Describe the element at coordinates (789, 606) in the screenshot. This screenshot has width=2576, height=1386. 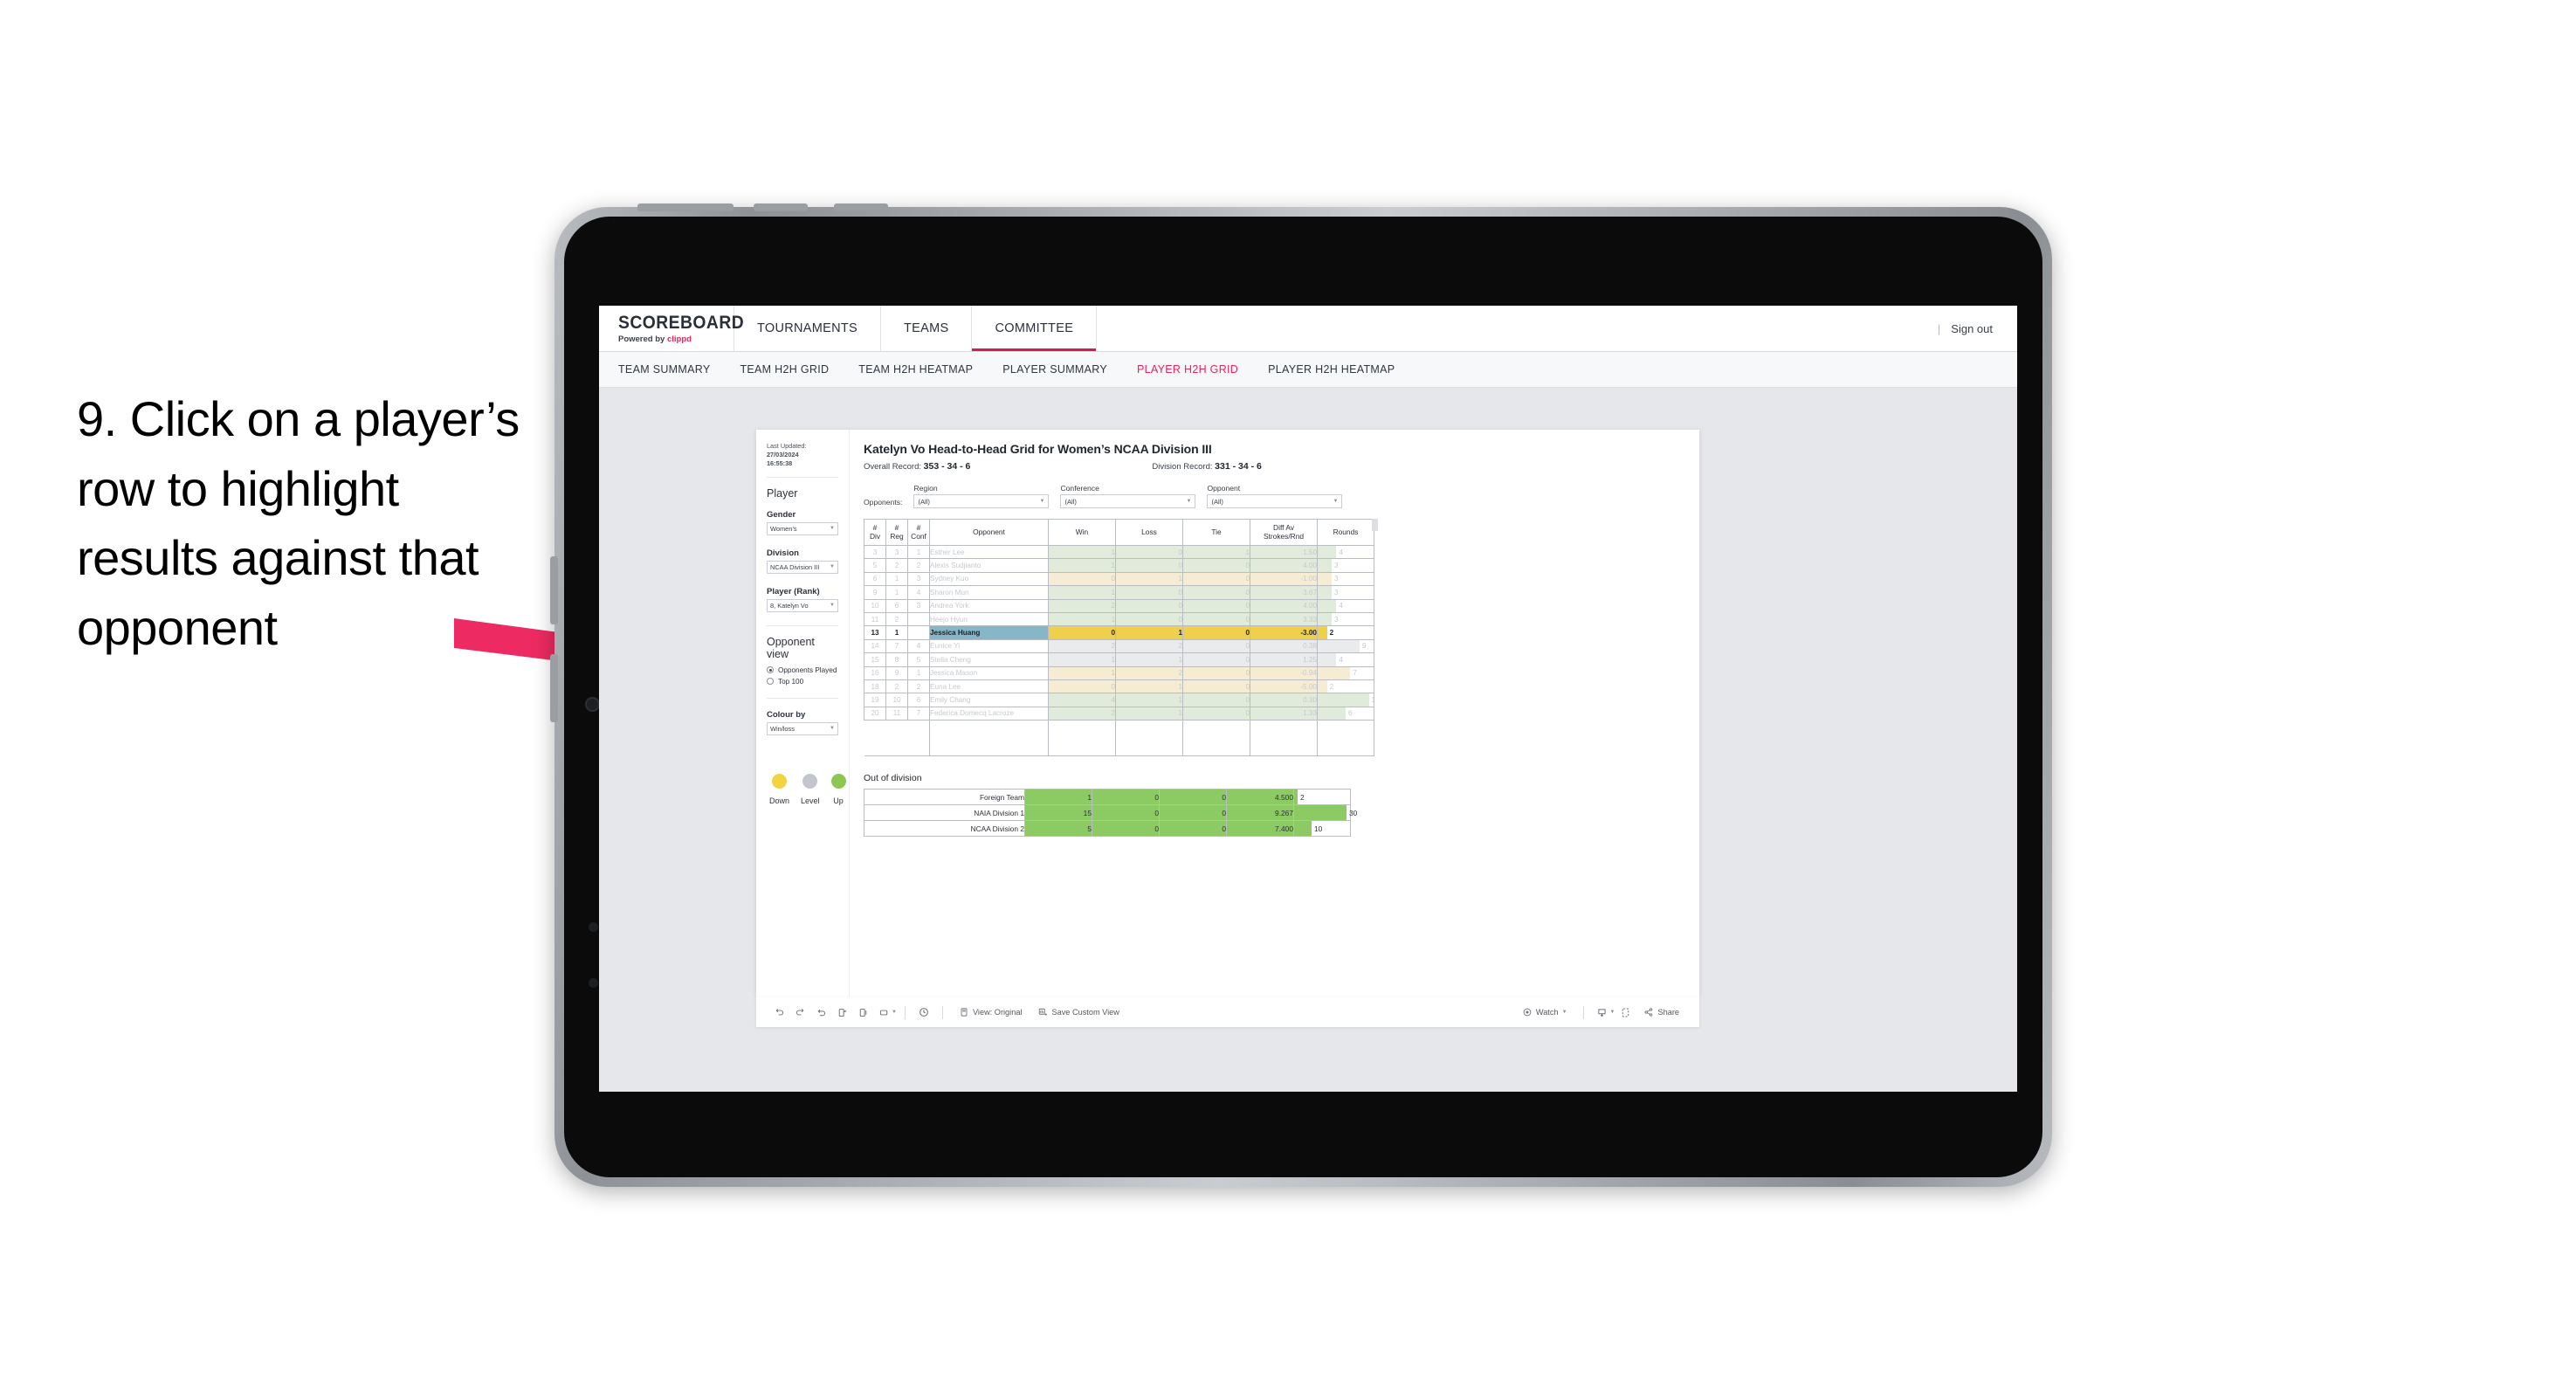
I see `player-rank-value: 8, Katelyn Vo` at that location.